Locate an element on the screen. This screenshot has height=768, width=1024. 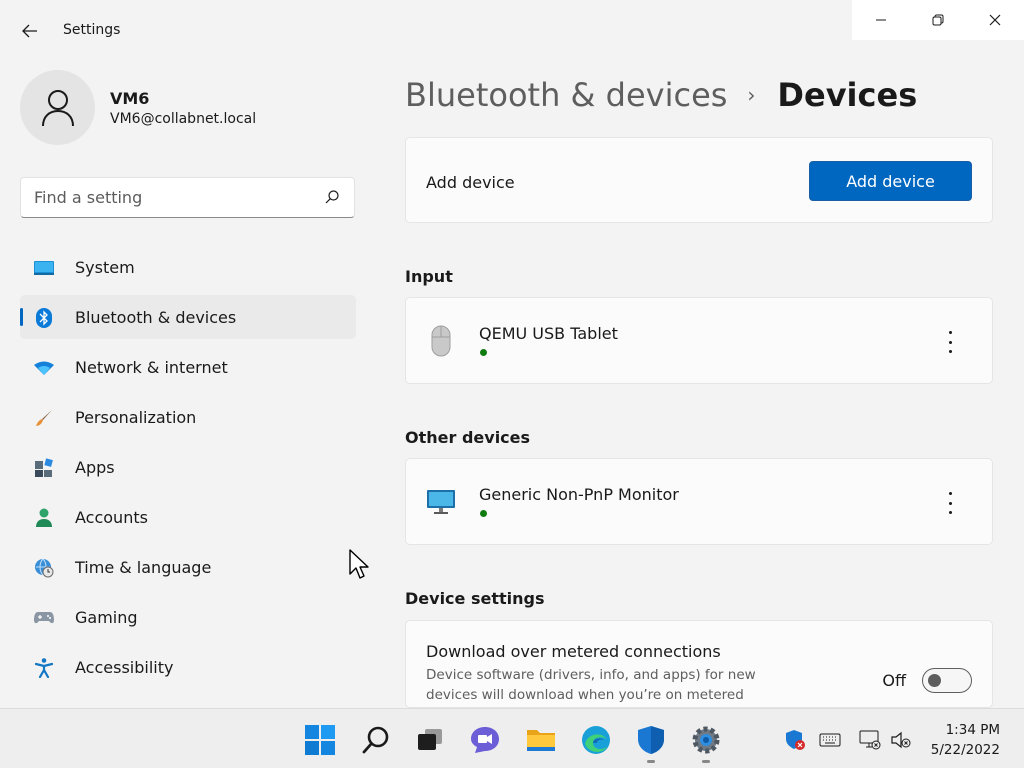
shield-icon is located at coordinates (651, 740).